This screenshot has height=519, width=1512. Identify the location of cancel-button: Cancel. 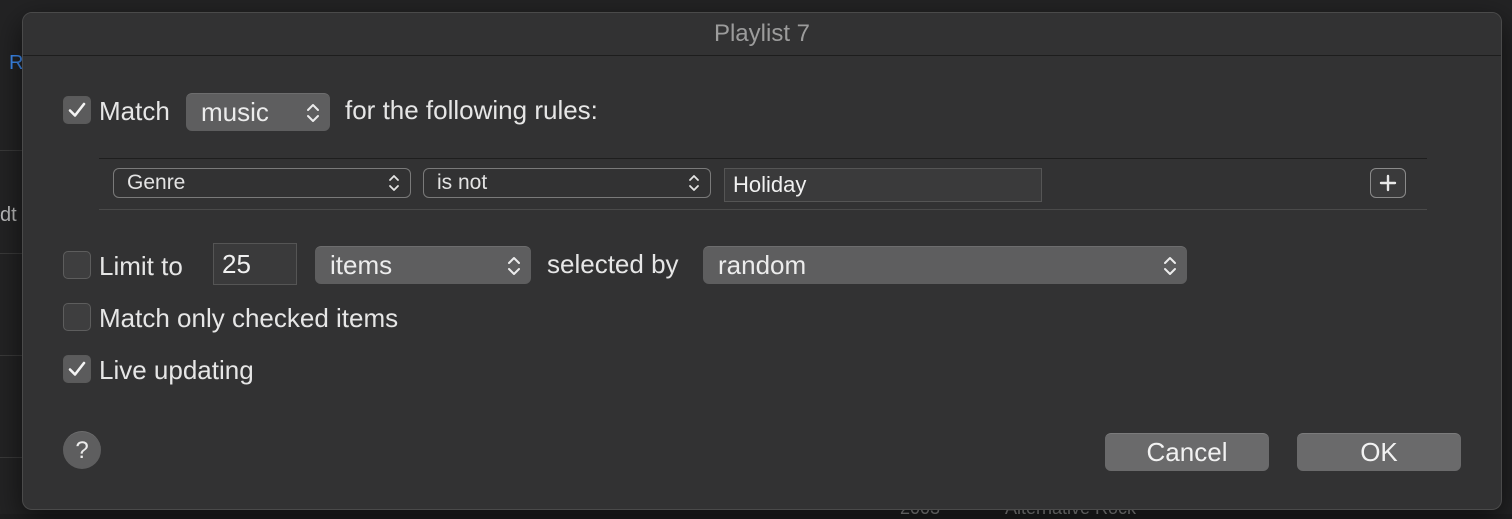
(1187, 452).